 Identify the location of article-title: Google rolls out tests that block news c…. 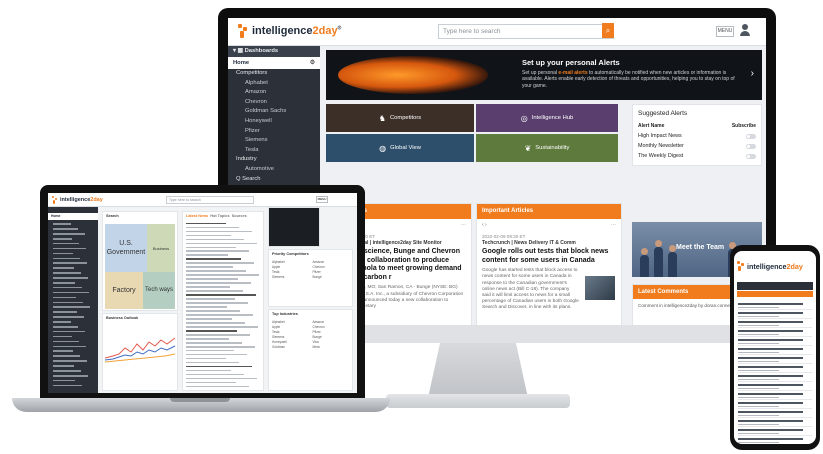
(549, 256).